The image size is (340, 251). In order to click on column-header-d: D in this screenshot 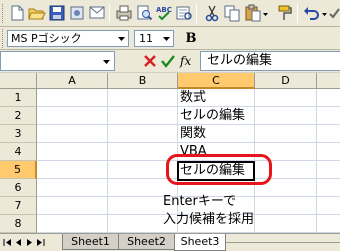, I will do `click(286, 81)`.